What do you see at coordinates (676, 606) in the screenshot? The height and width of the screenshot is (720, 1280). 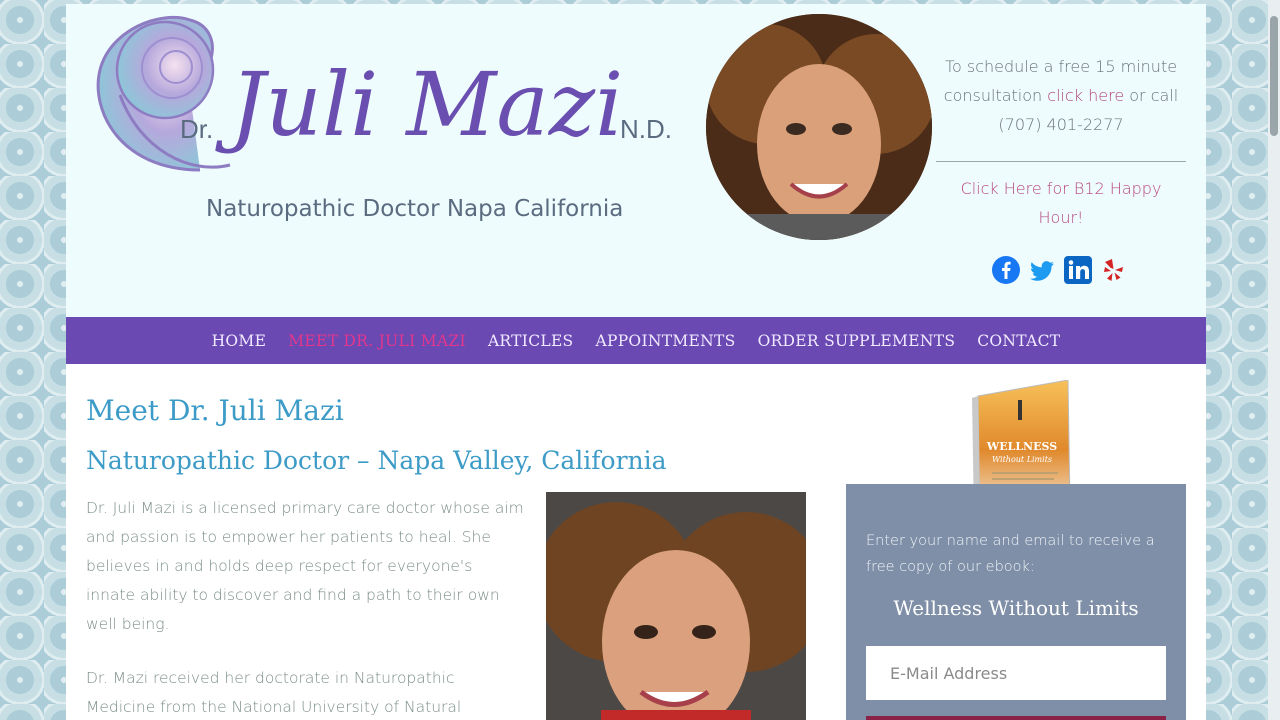 I see `doctor-photo` at bounding box center [676, 606].